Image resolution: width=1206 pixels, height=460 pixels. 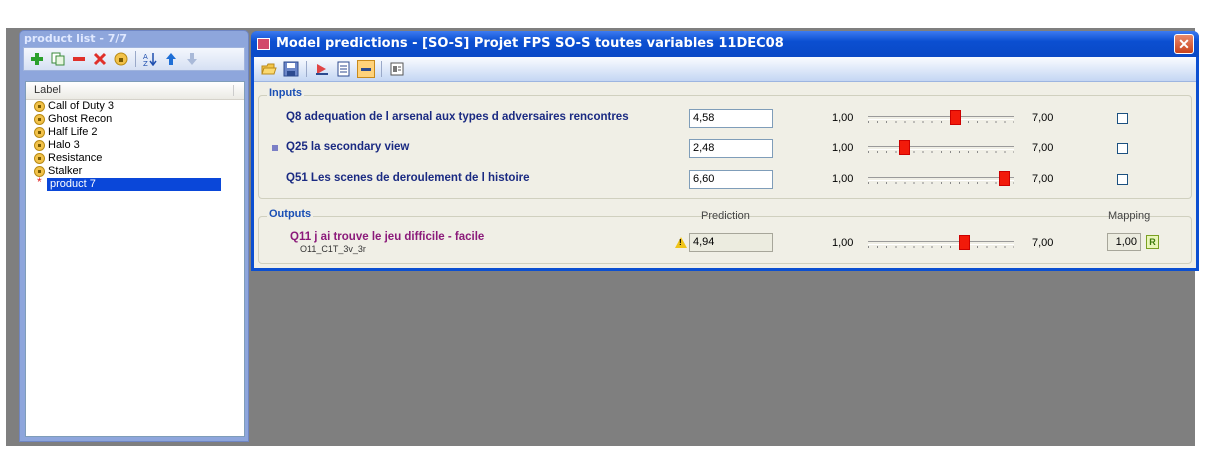 What do you see at coordinates (39, 182) in the screenshot?
I see `new-item-marker-icon: *` at bounding box center [39, 182].